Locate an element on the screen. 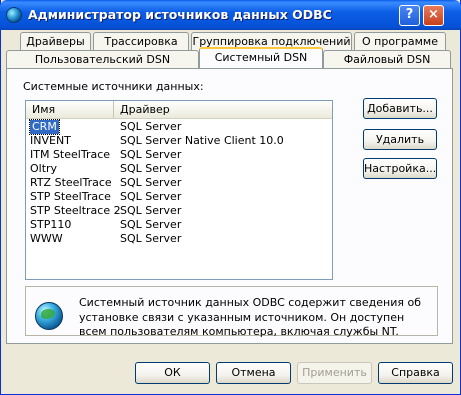 Image resolution: width=461 pixels, height=395 pixels. column-header-driver: Драйвер is located at coordinates (223, 109).